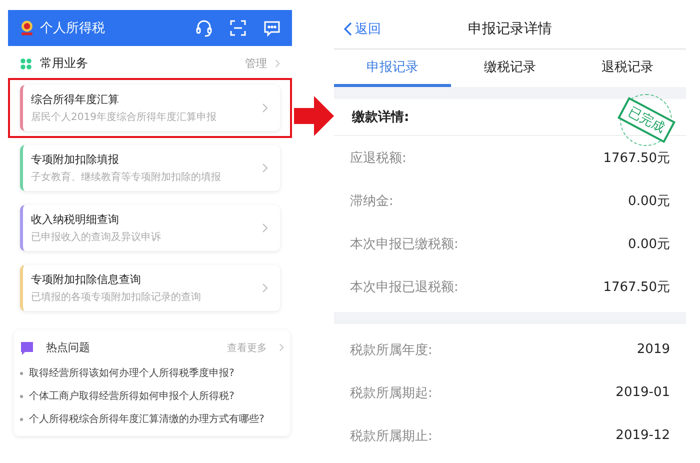 The image size is (700, 463). Describe the element at coordinates (391, 350) in the screenshot. I see `field-label: 税款所属年度:` at that location.